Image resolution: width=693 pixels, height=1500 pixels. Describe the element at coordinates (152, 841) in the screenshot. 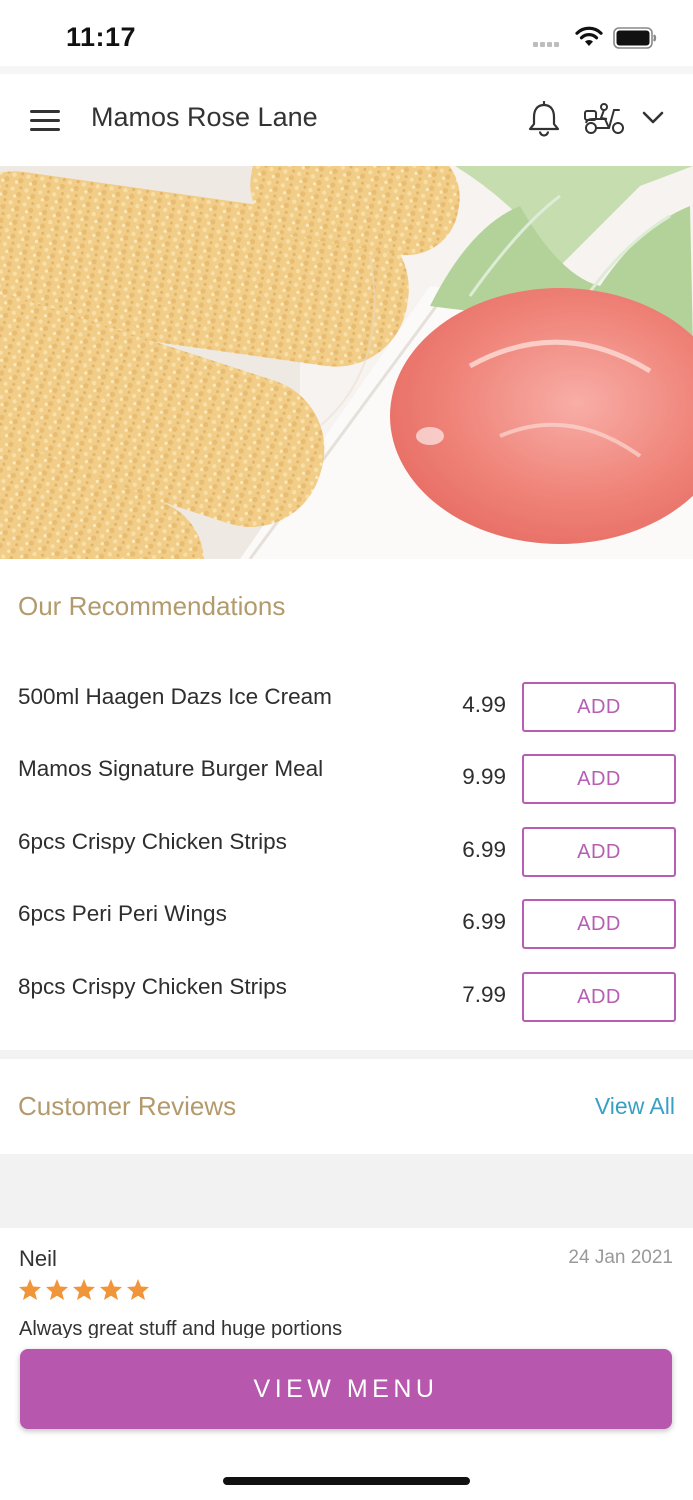

I see `item-name: 6pcs Crispy Chicken Strips` at that location.